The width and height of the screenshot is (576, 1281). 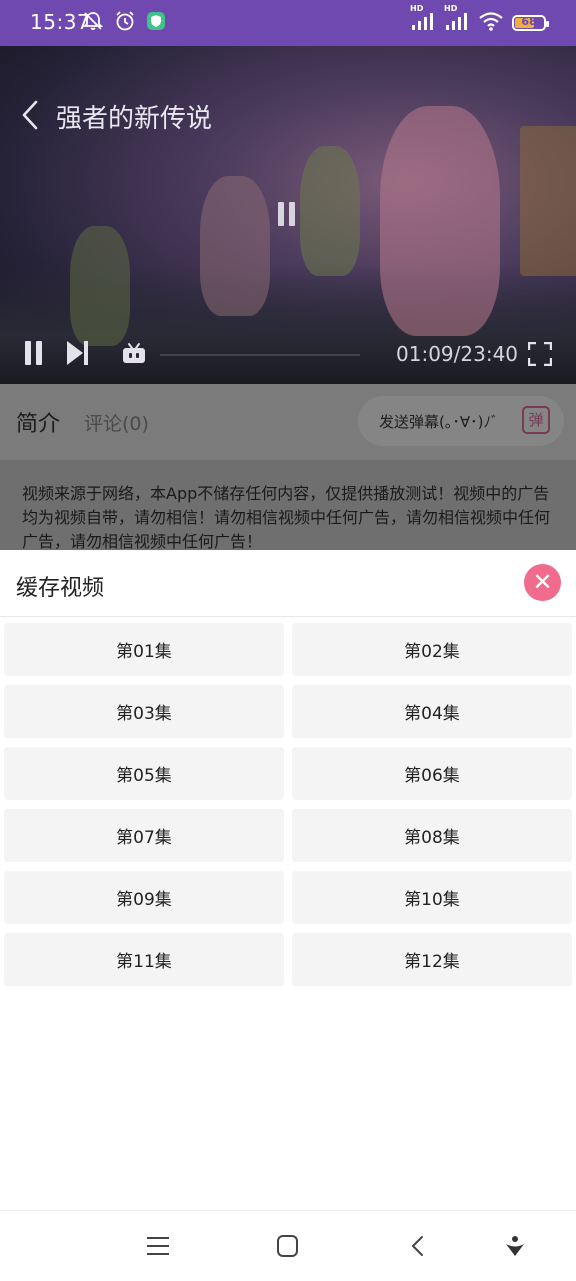 What do you see at coordinates (34, 355) in the screenshot?
I see `pause-icon` at bounding box center [34, 355].